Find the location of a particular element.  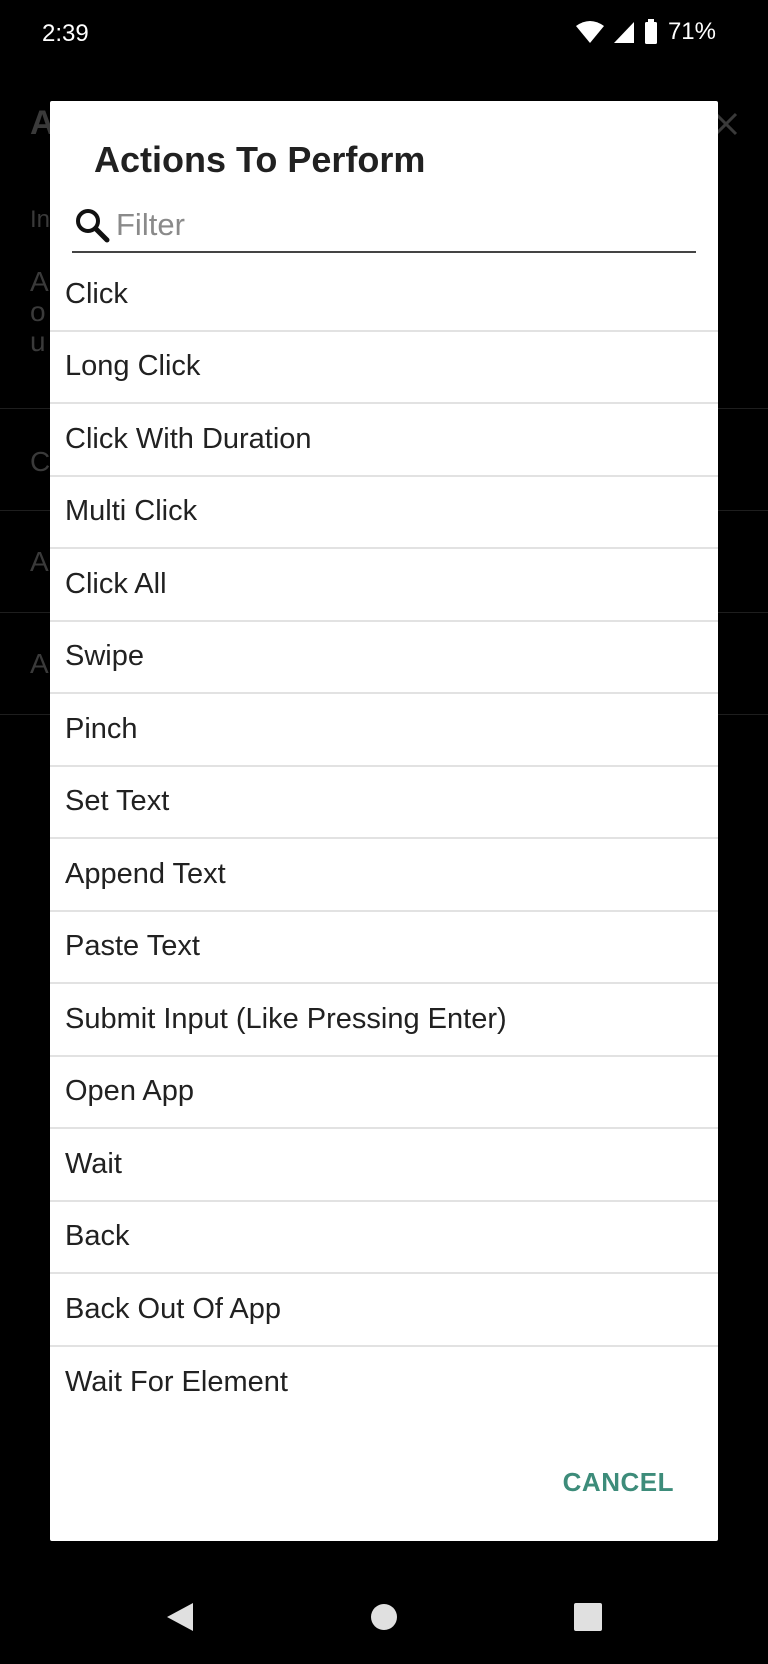

action-list-item: Open App is located at coordinates (384, 1093).